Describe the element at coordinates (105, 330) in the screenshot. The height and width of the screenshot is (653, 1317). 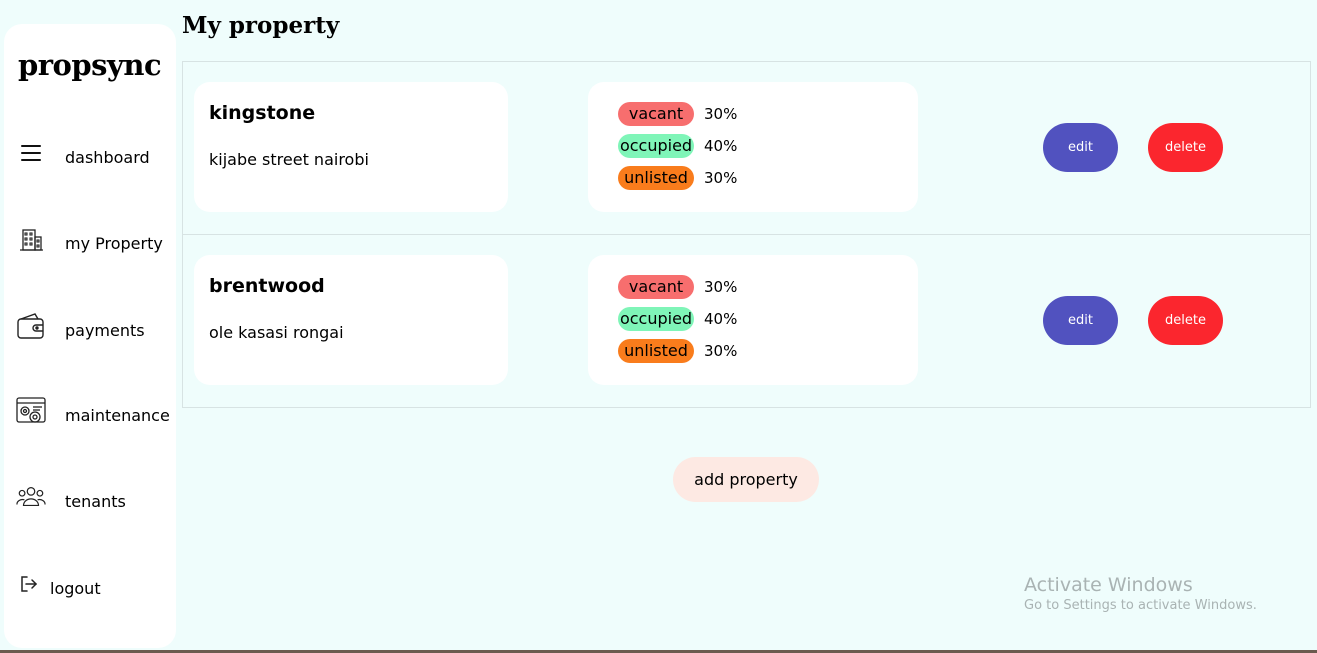
I see `sidebar-item-label: payments` at that location.